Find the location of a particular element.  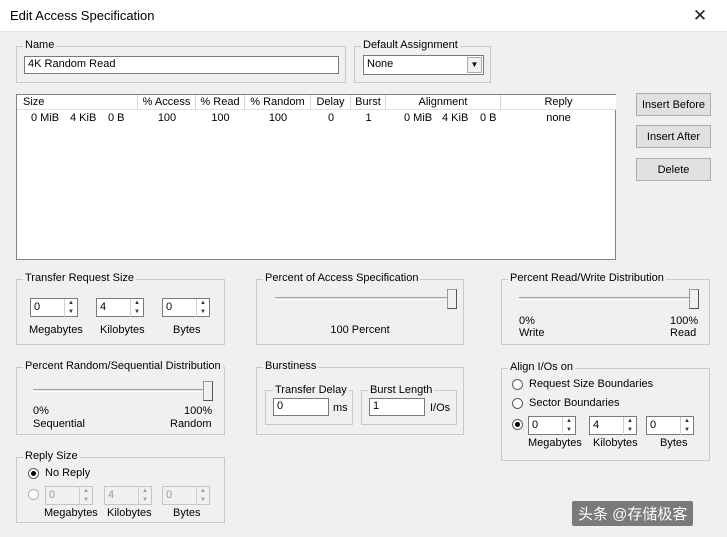

reply-bytes-label: Bytes is located at coordinates (187, 513).